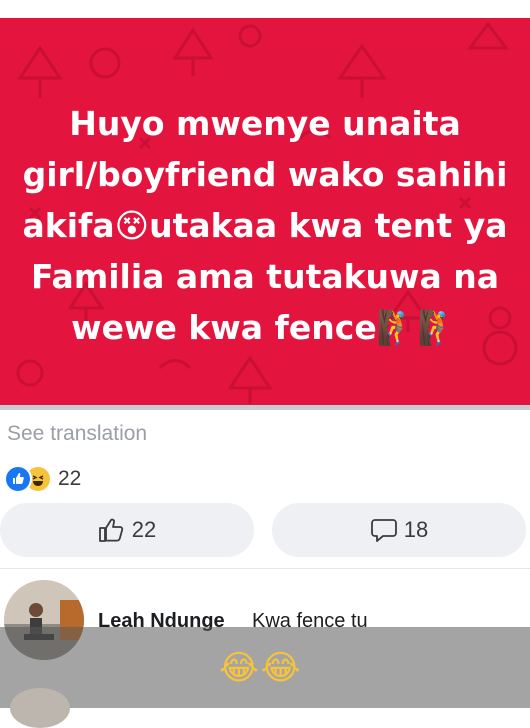 This screenshot has height=728, width=530. Describe the element at coordinates (68, 225) in the screenshot. I see `post-text-segment: akifa` at that location.